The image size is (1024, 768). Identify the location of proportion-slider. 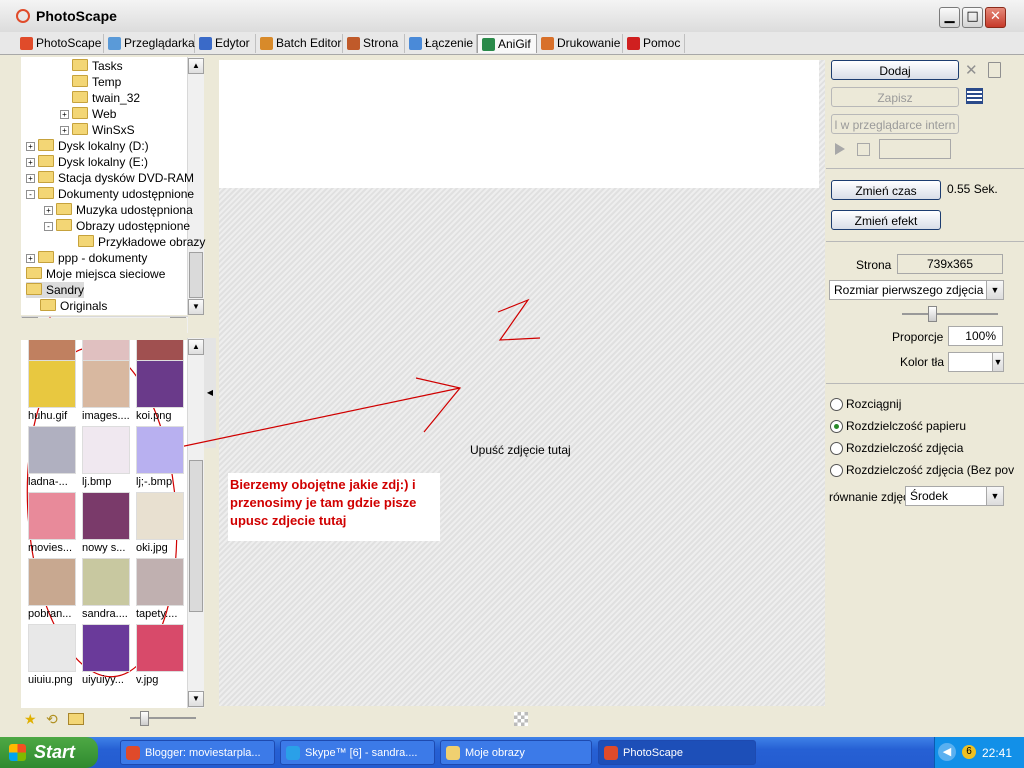
(950, 314).